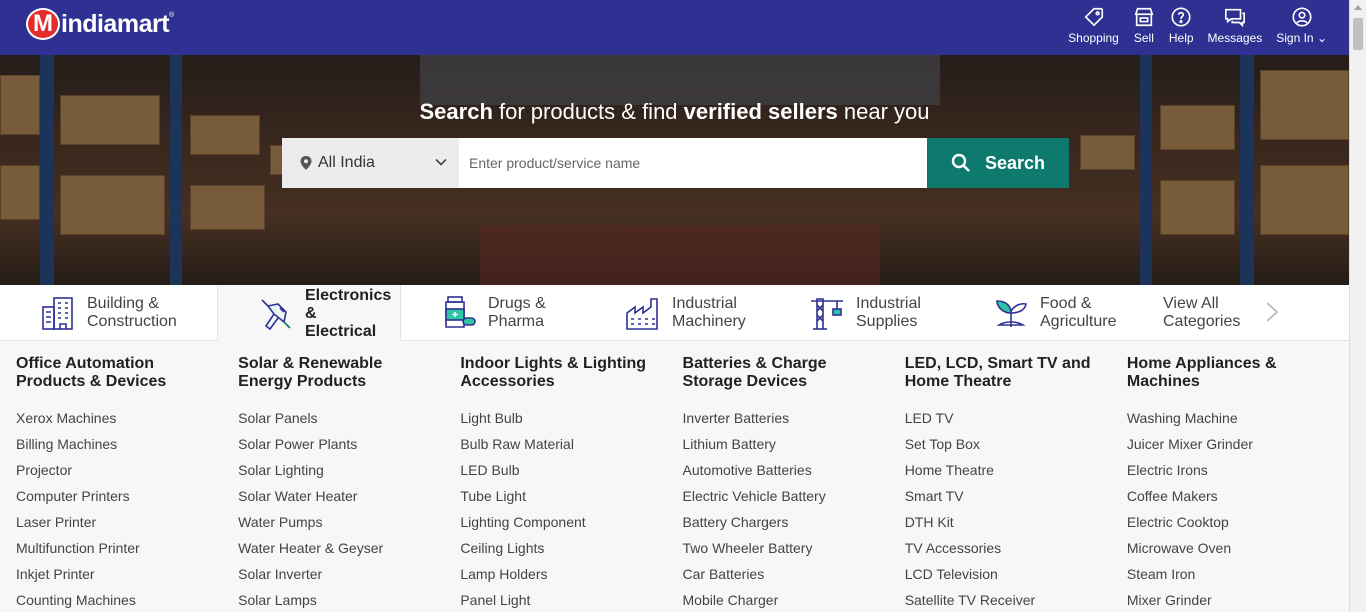  What do you see at coordinates (1238, 601) in the screenshot?
I see `list-item: Mixer Grinder` at bounding box center [1238, 601].